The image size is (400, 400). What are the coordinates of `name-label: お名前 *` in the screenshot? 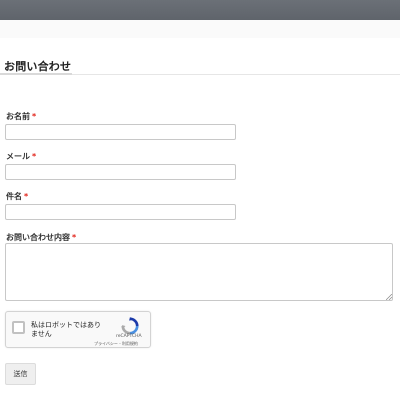 It's located at (21, 116).